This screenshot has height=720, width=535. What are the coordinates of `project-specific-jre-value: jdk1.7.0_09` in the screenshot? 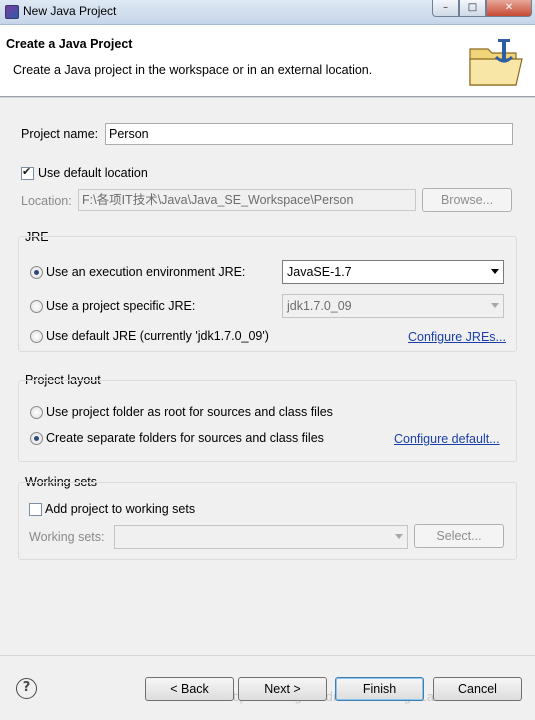 It's located at (319, 306).